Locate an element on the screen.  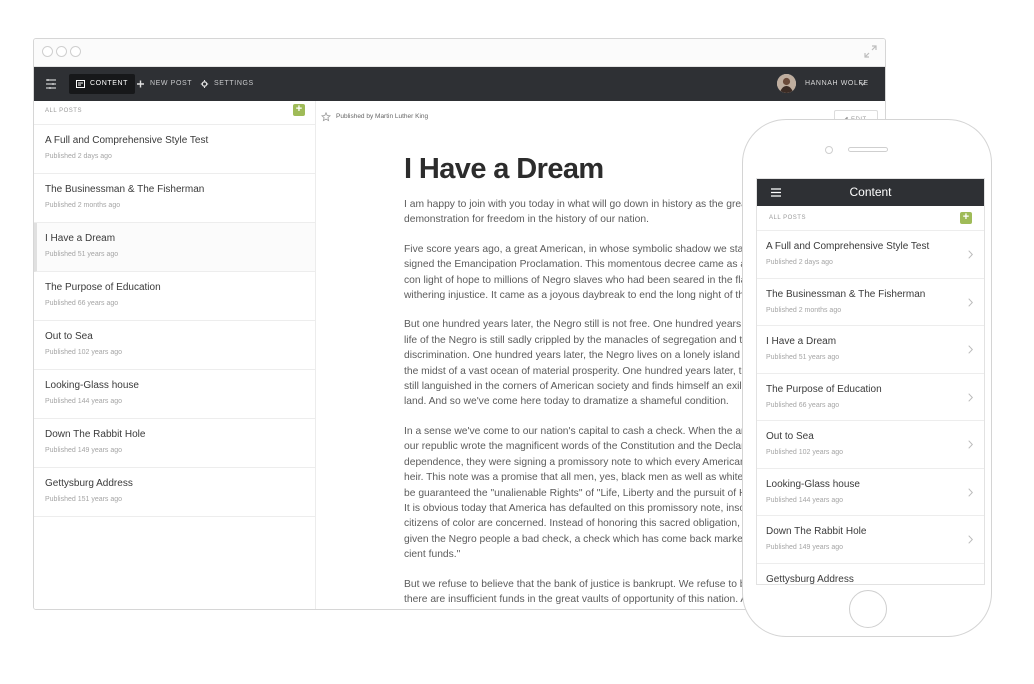
text-line: cient funds." is located at coordinates (432, 555).